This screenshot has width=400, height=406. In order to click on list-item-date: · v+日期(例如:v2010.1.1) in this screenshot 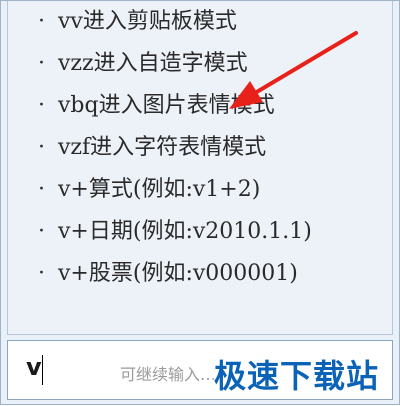, I will do `click(173, 232)`.